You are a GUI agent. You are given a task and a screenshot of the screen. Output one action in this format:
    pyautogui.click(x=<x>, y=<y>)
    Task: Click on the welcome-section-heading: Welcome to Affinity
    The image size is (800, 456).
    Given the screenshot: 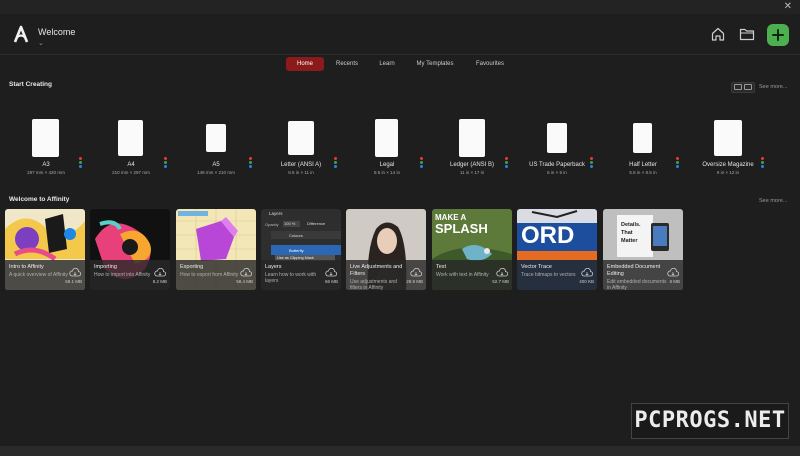 What is the action you would take?
    pyautogui.click(x=39, y=199)
    